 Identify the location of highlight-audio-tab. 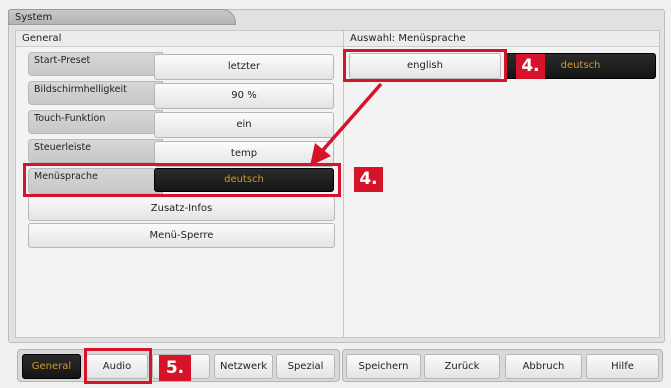
(118, 366).